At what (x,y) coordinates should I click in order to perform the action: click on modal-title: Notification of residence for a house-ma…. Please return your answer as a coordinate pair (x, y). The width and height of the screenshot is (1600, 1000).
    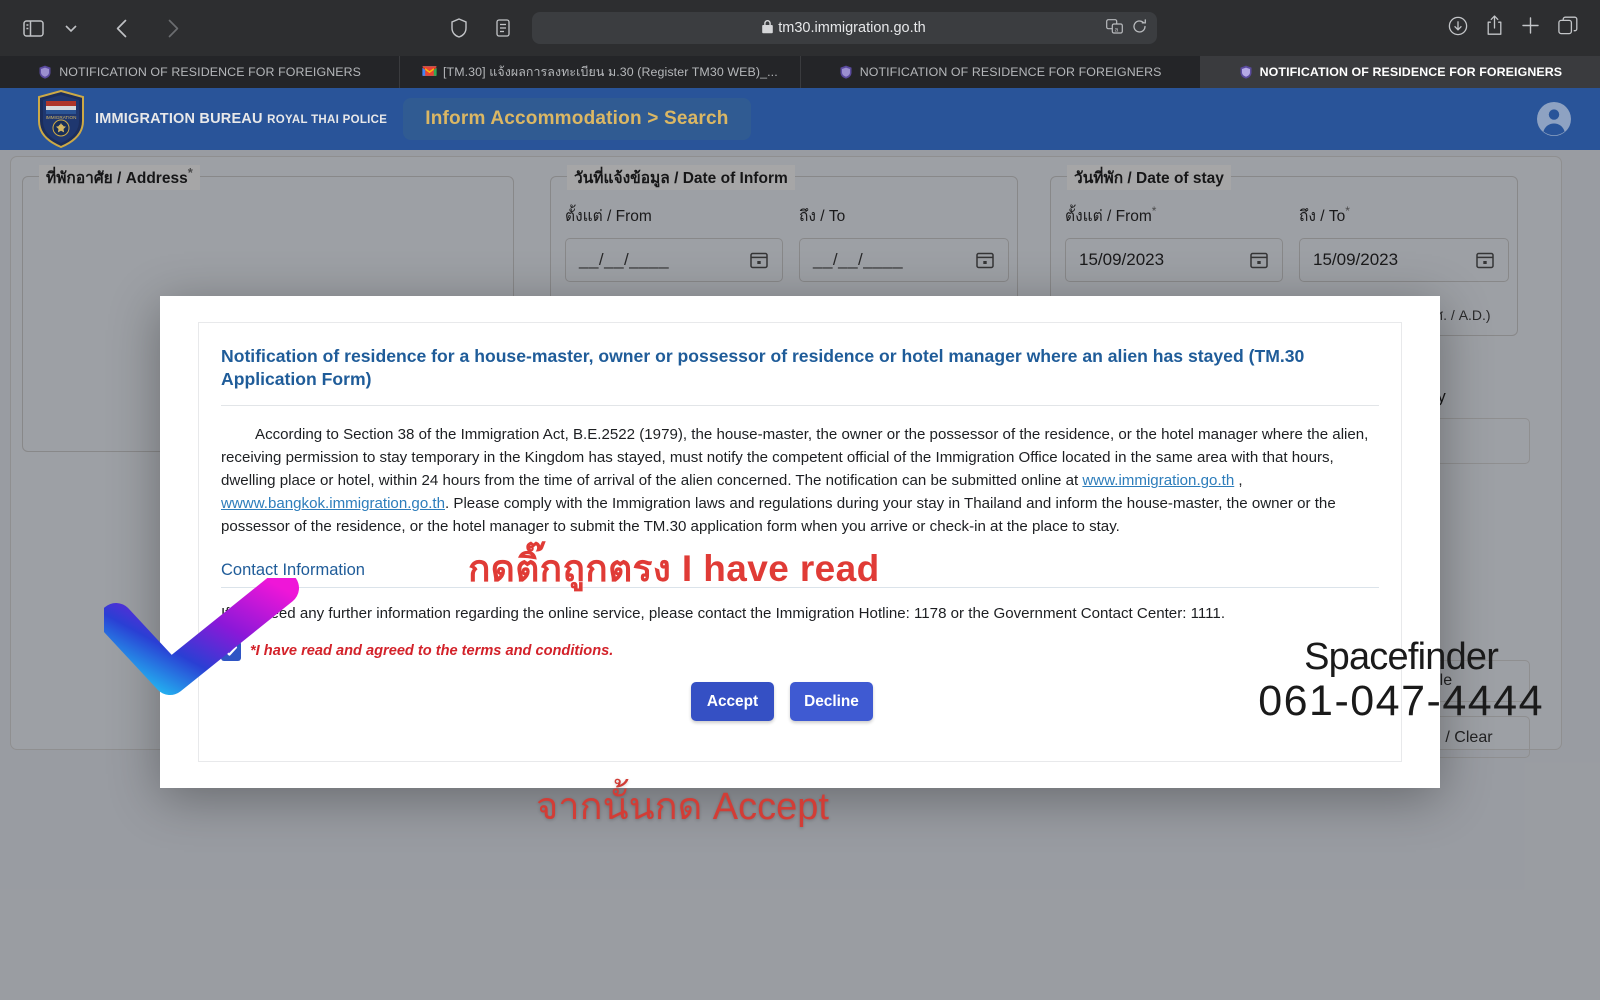
    Looking at the image, I should click on (800, 376).